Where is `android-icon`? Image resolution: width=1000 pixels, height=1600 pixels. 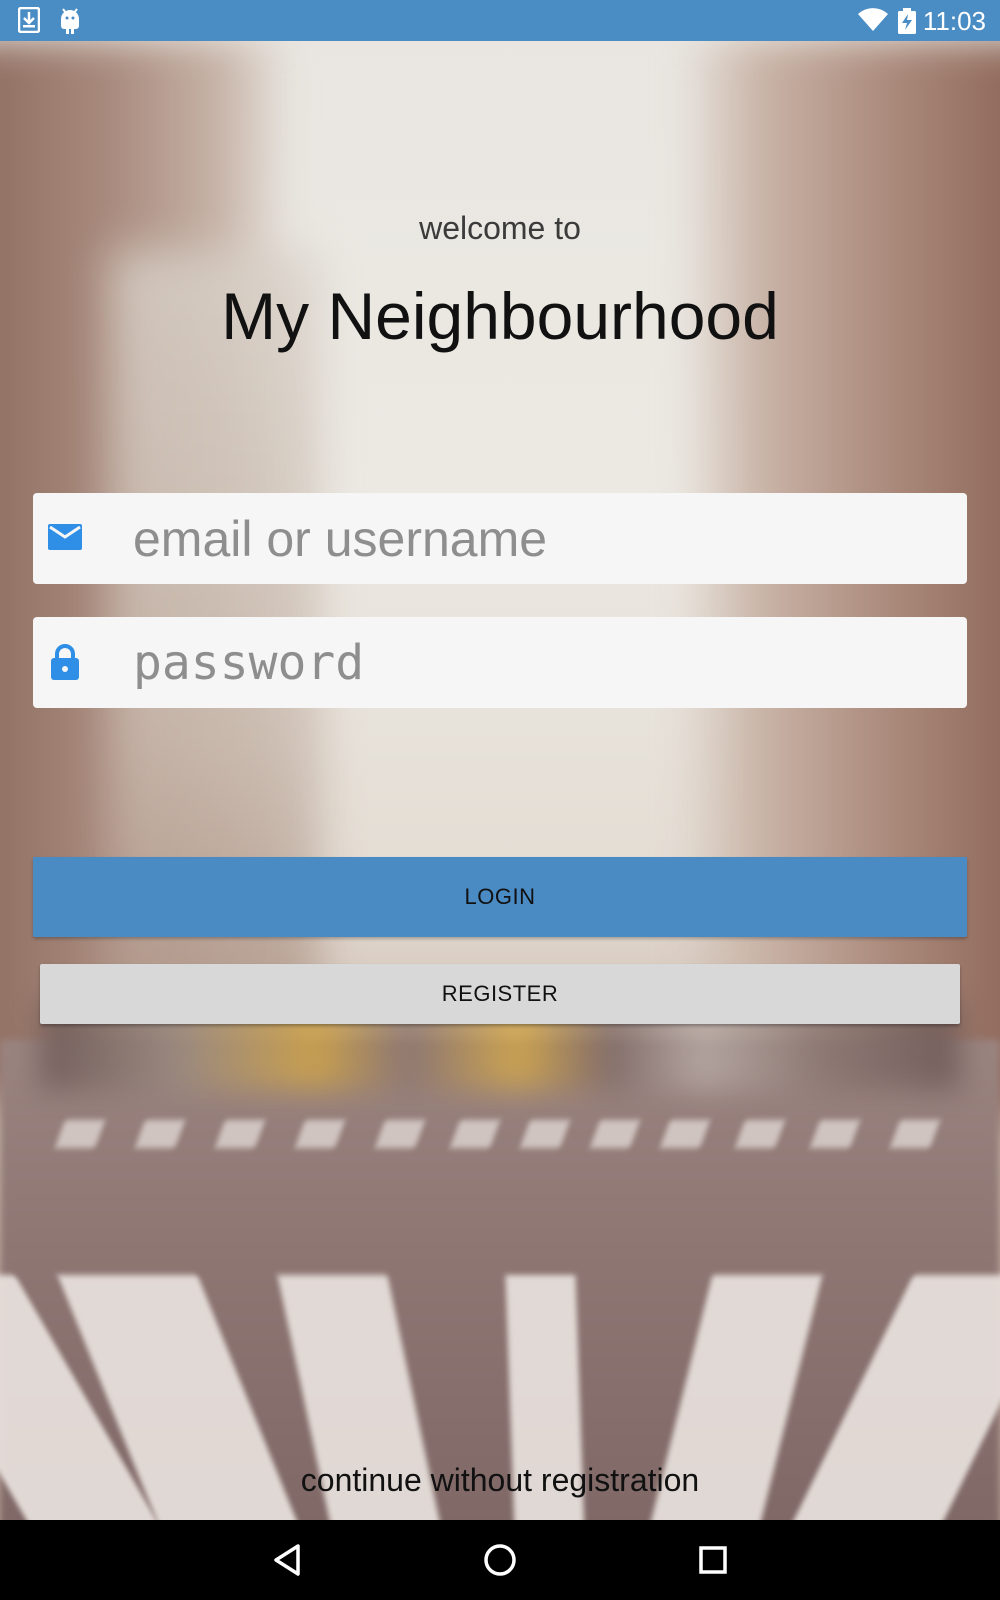 android-icon is located at coordinates (70, 23).